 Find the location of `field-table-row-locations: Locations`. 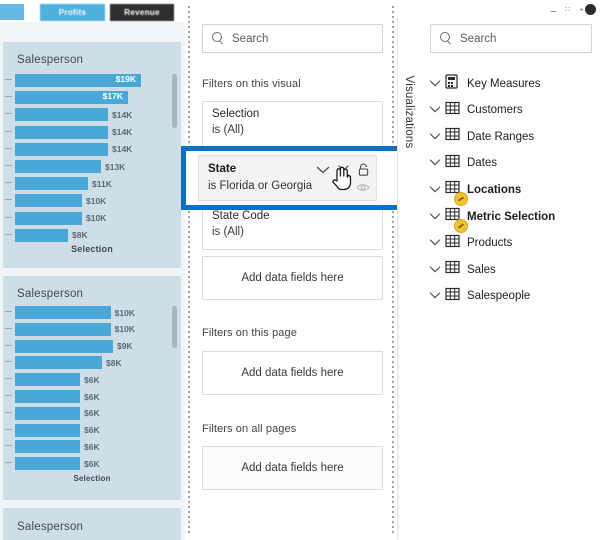

field-table-row-locations: Locations is located at coordinates (509, 191).